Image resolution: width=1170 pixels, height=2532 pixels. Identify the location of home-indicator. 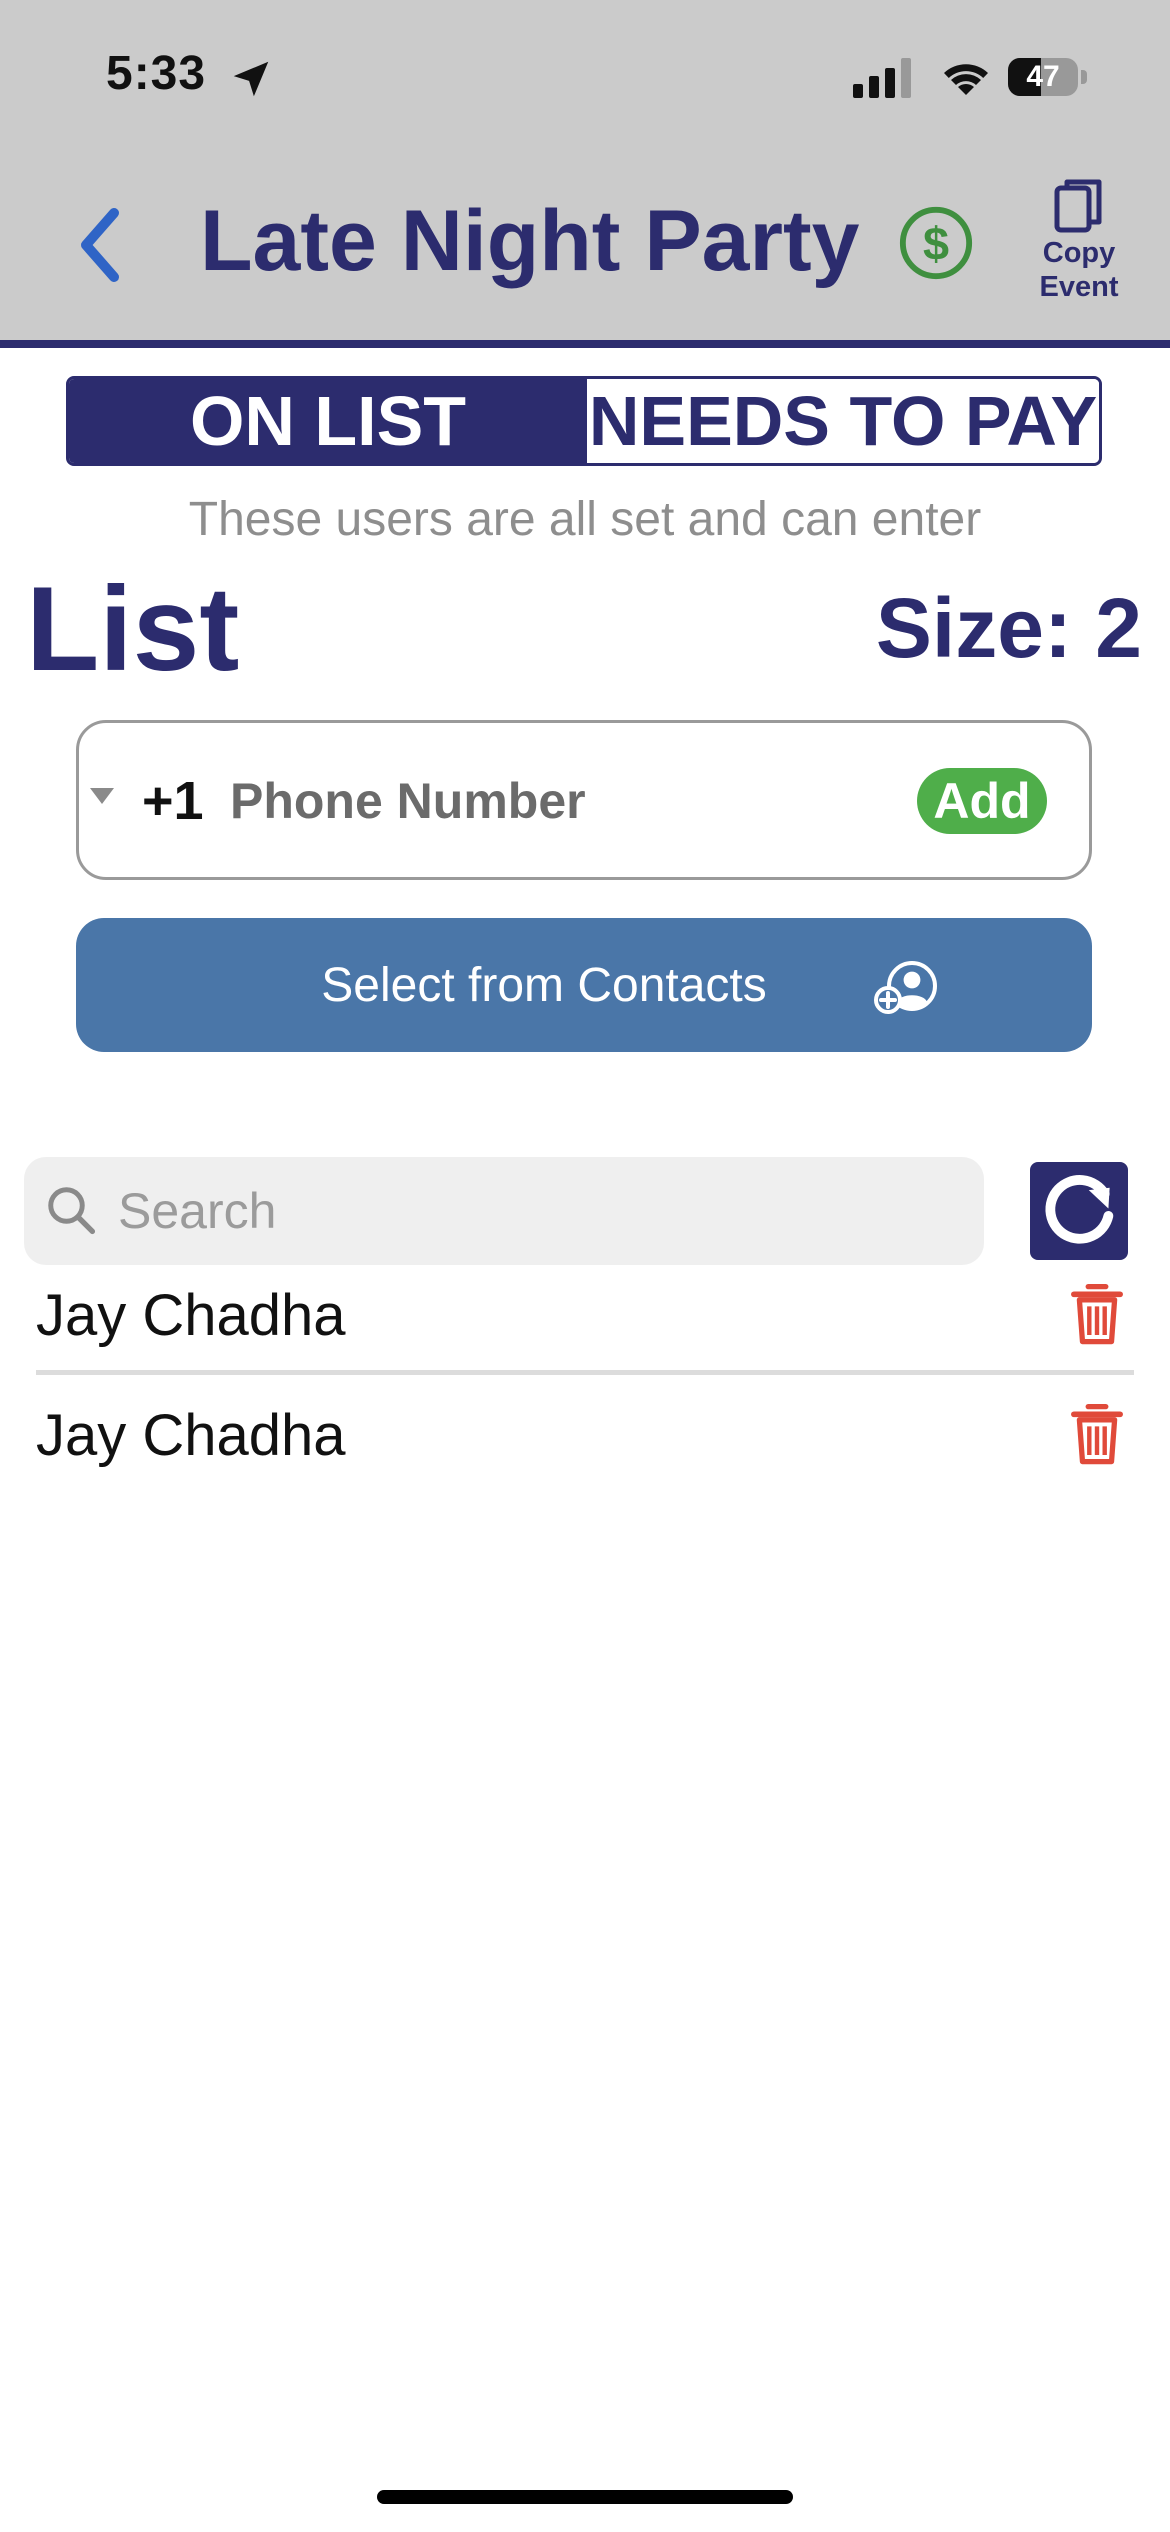
(585, 2497).